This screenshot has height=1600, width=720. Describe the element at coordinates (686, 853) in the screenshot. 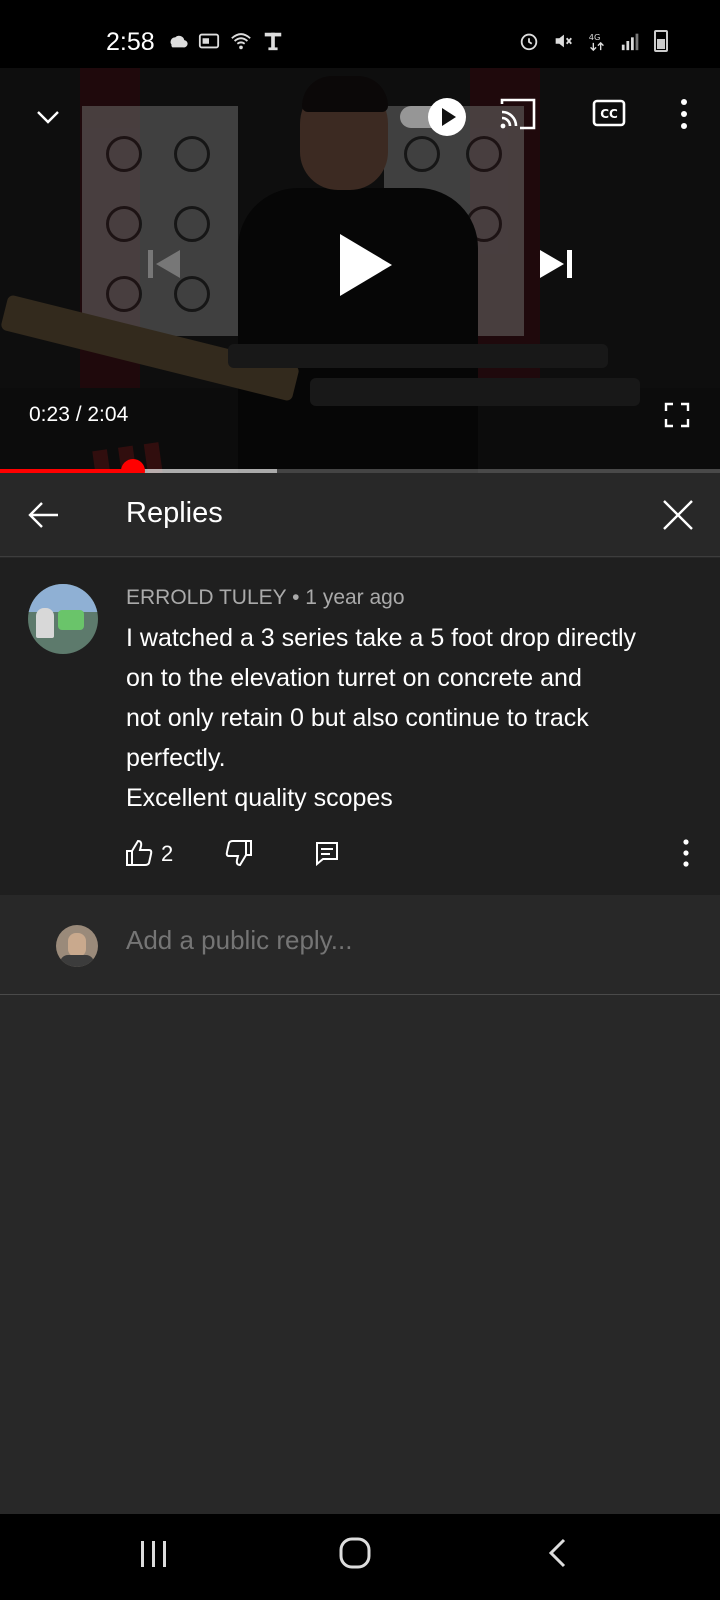

I see `comment-more-icon` at that location.